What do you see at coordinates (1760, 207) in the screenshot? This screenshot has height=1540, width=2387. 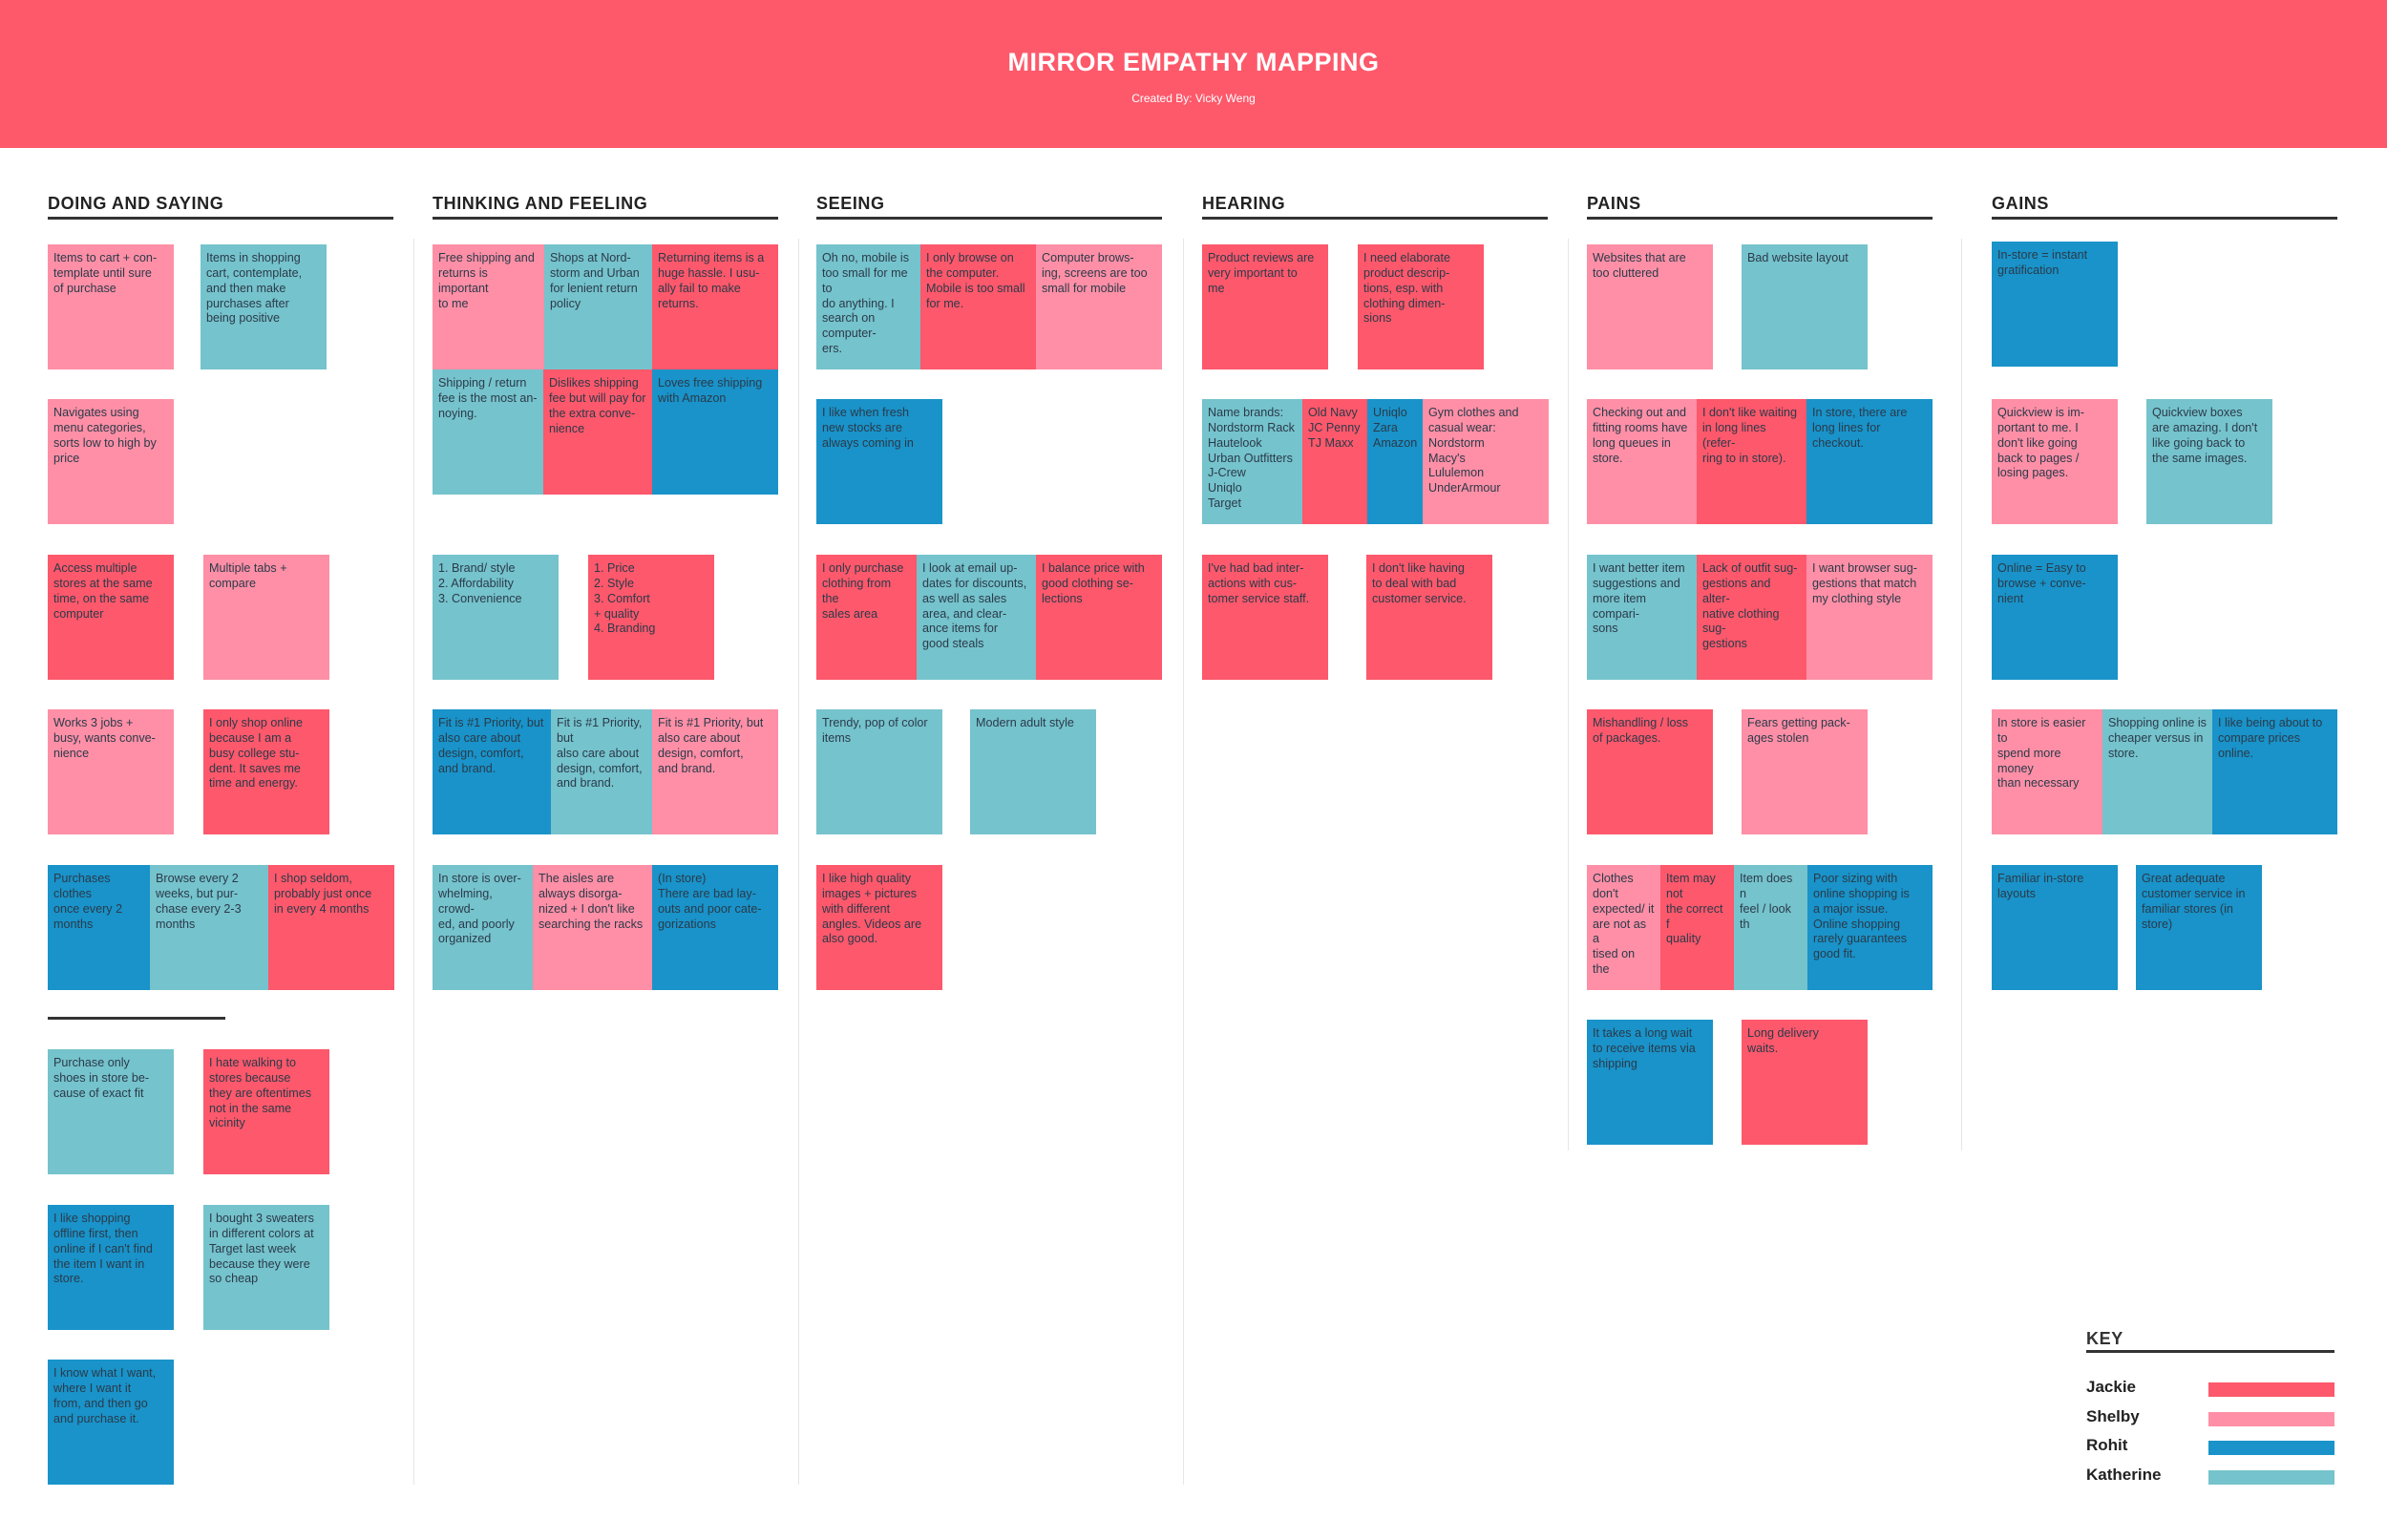 I see `column-title-pains: PAINS` at bounding box center [1760, 207].